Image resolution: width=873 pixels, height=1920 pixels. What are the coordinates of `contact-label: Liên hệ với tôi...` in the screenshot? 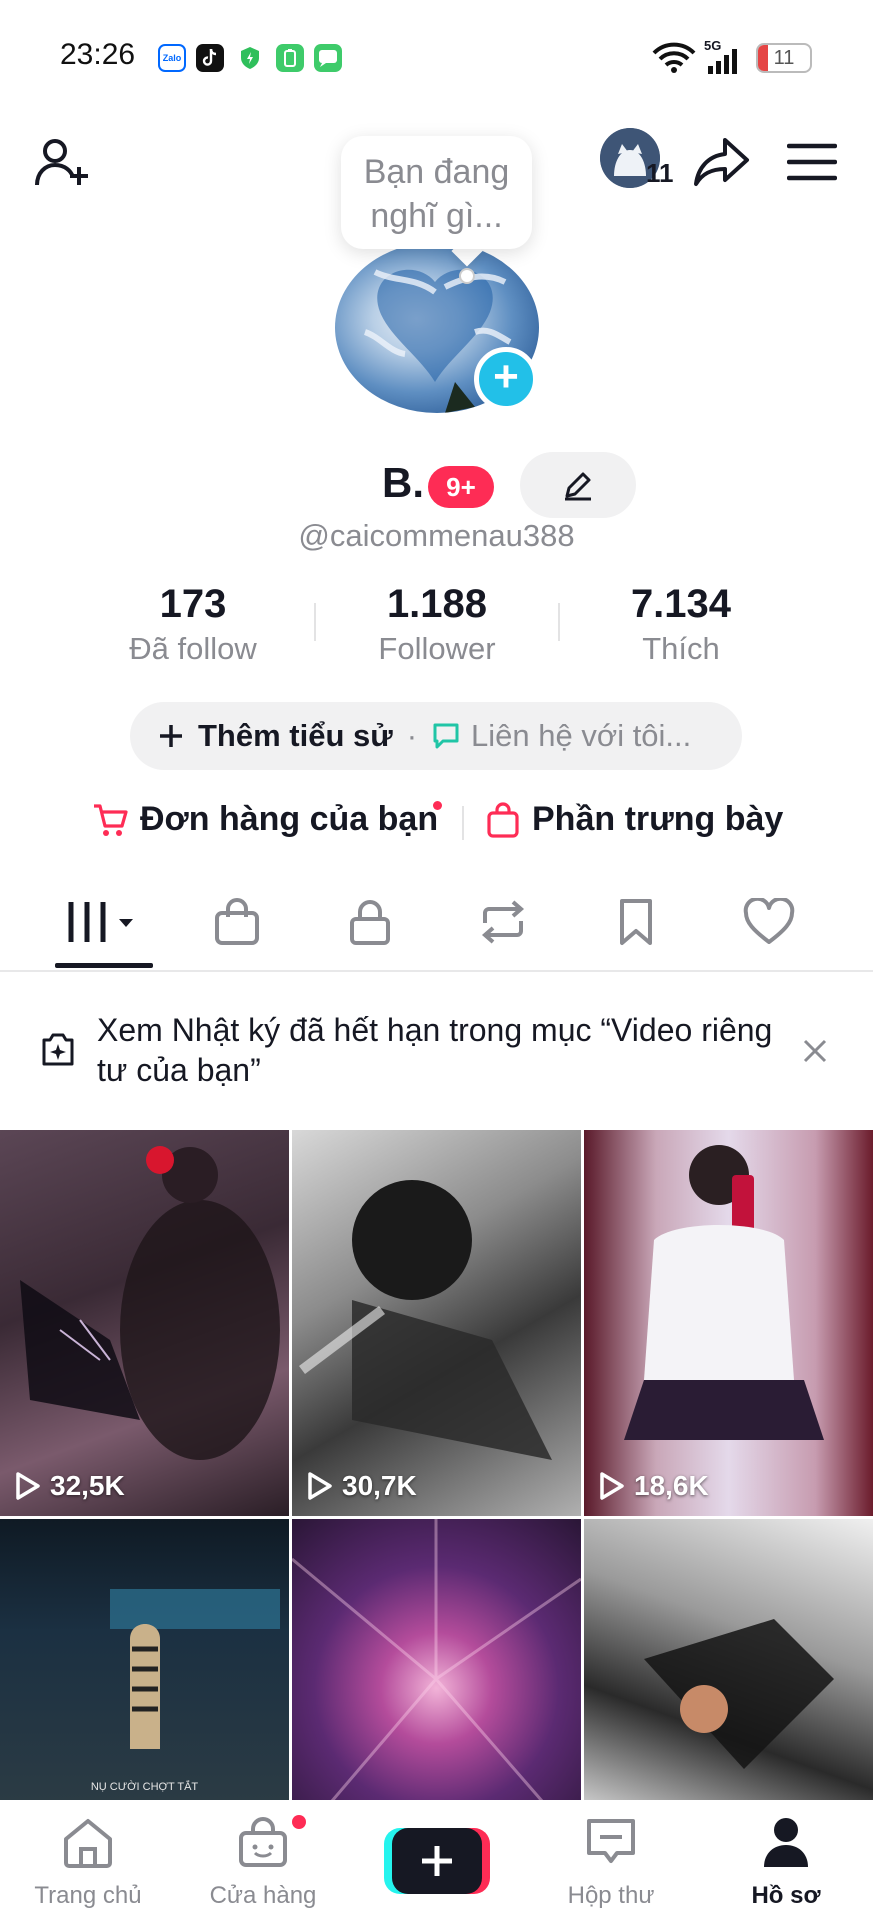 It's located at (581, 736).